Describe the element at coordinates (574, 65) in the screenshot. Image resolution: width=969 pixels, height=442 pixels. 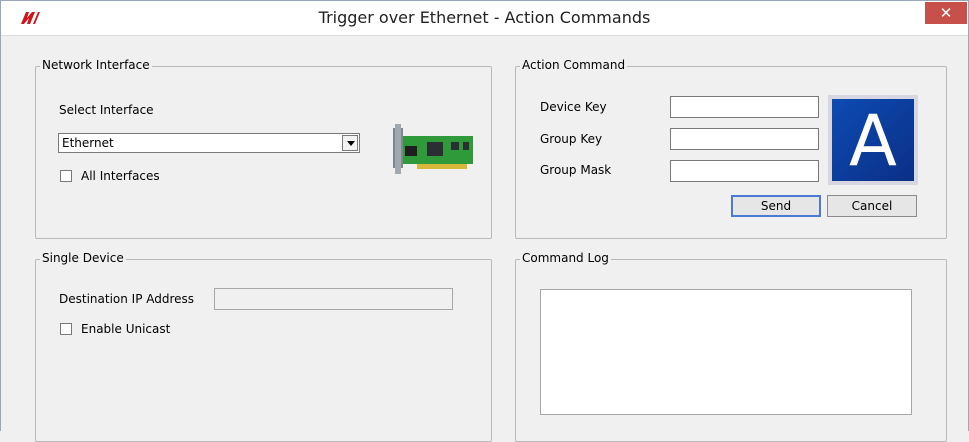
I see `action-command-legend: Action Command` at that location.